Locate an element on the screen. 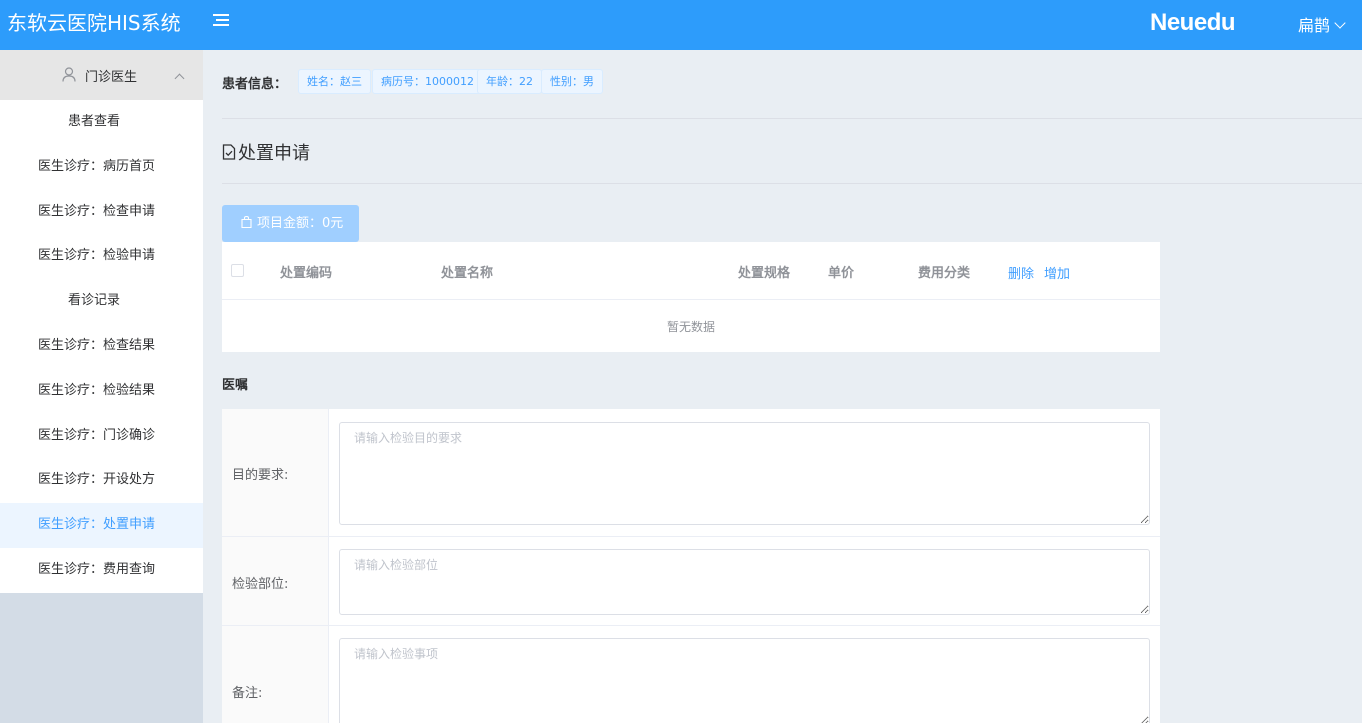  form-row-remark: 备注: is located at coordinates (691, 674).